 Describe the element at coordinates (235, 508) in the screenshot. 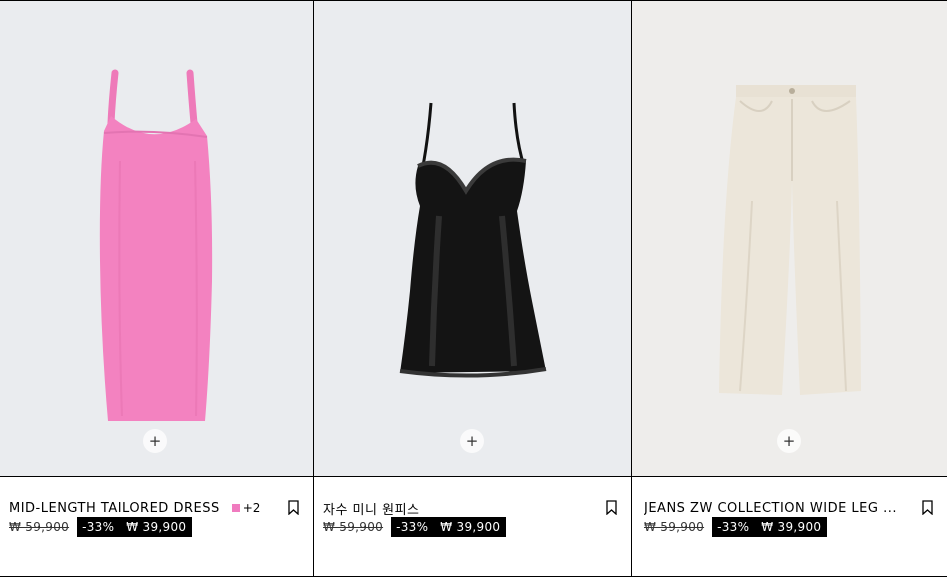

I see `pink-swatch` at that location.